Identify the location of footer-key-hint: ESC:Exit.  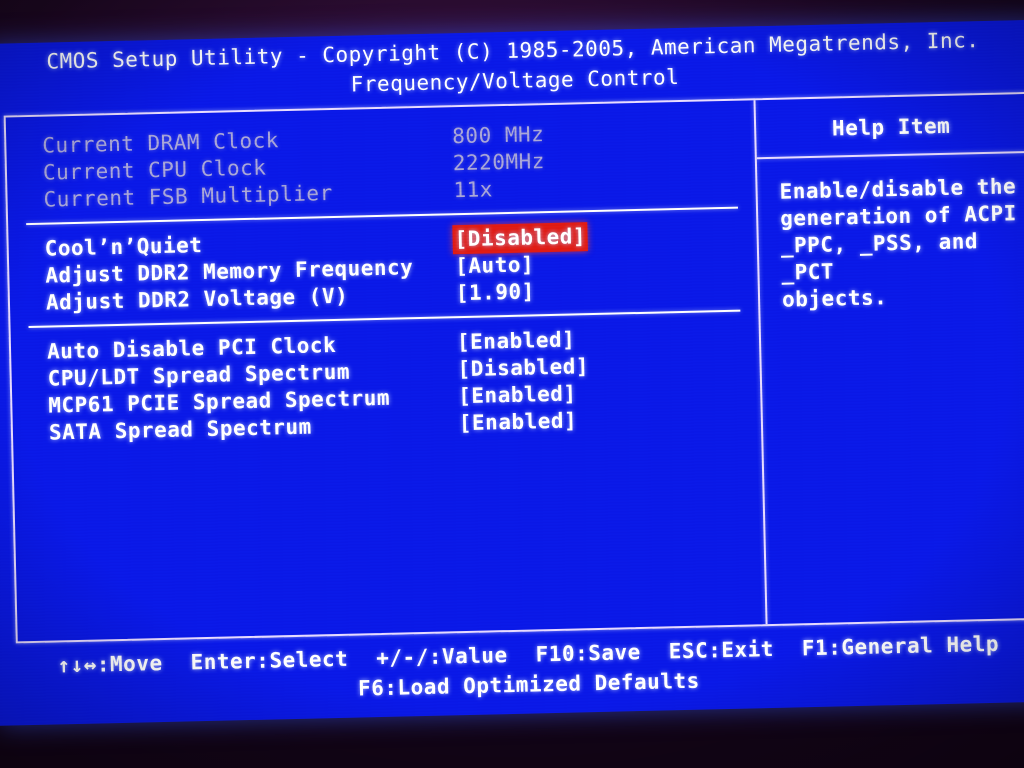
(721, 650).